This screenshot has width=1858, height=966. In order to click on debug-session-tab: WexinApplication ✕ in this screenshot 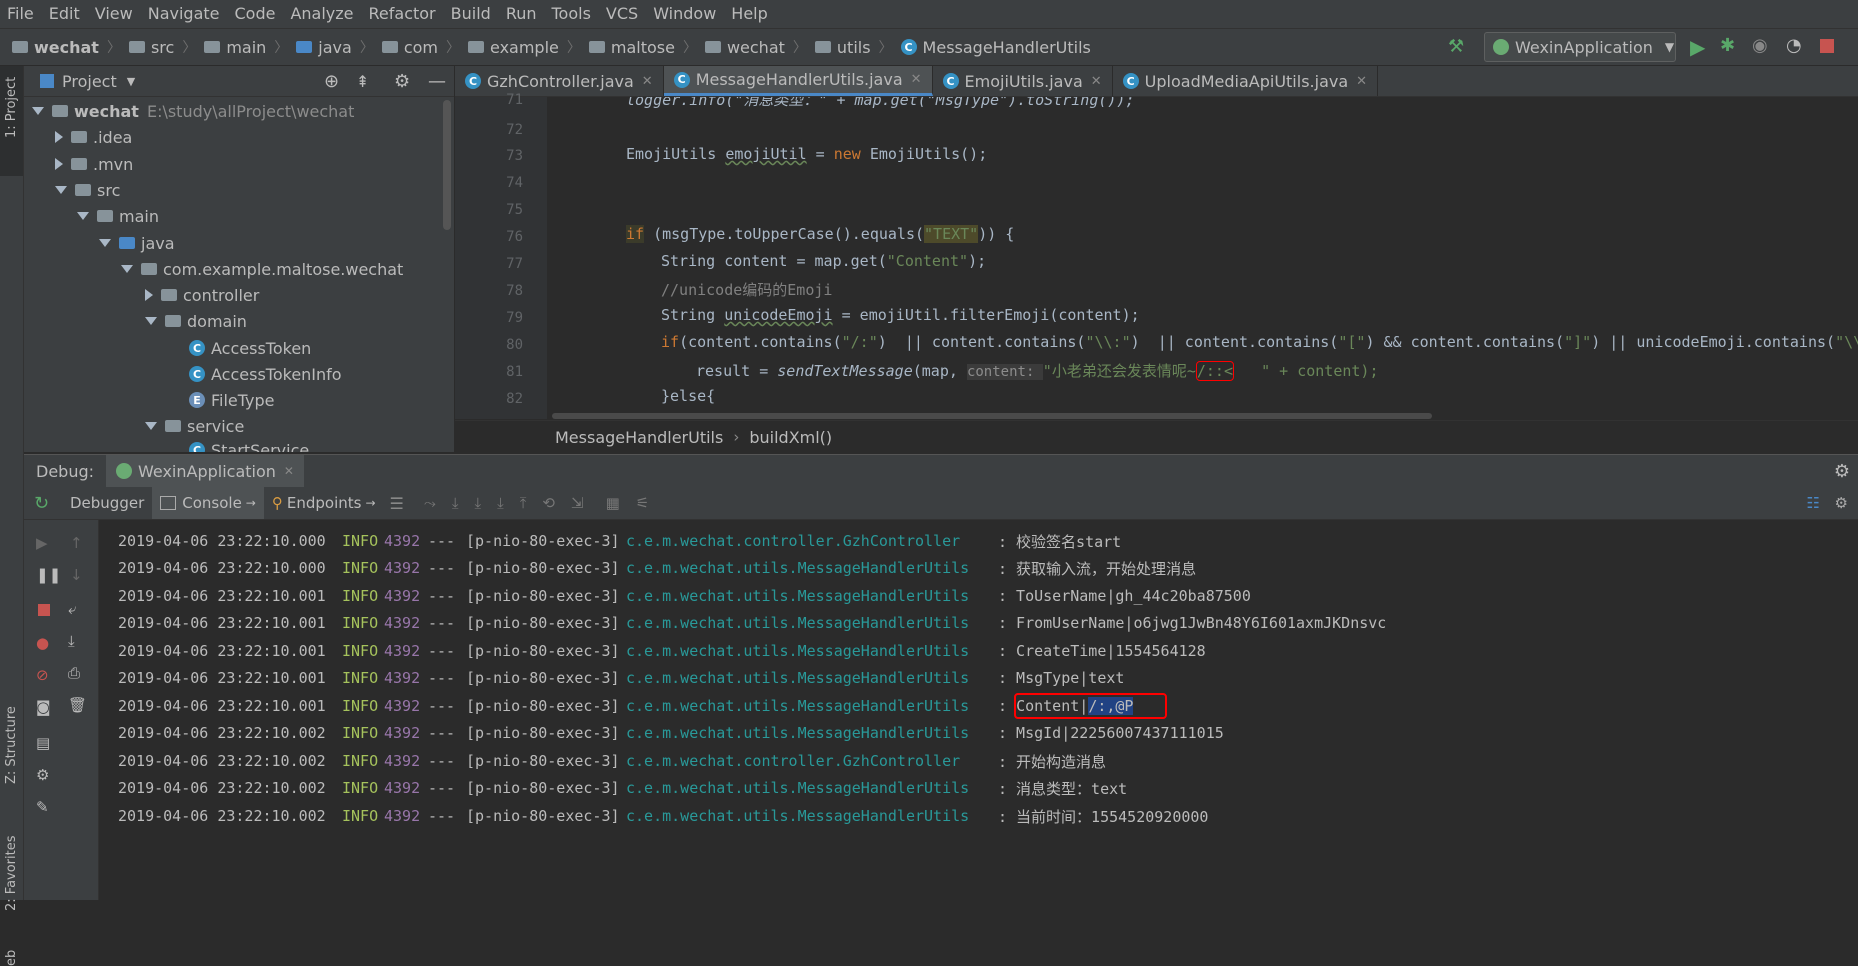, I will do `click(205, 471)`.